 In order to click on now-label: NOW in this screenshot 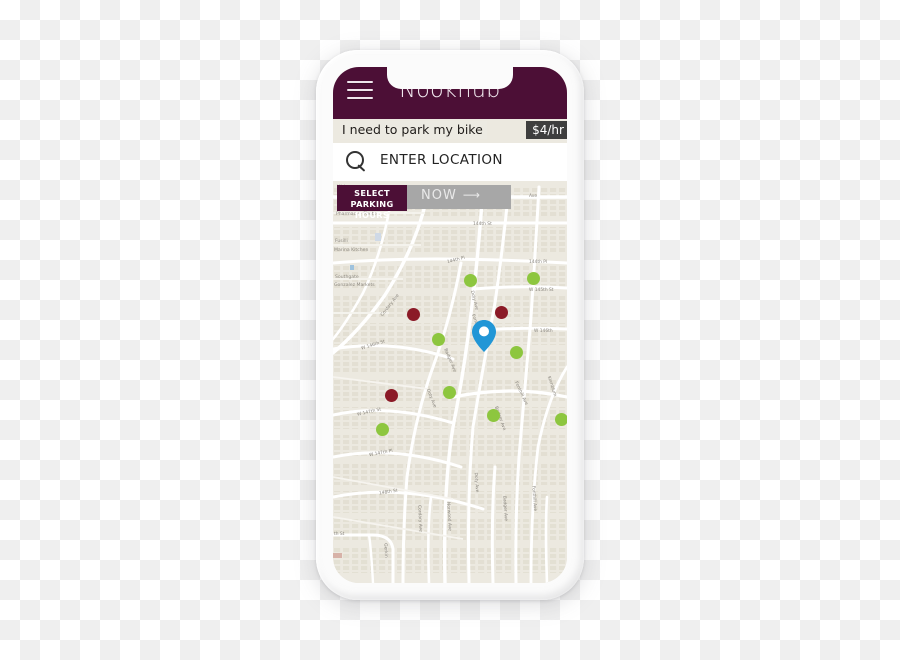, I will do `click(439, 195)`.